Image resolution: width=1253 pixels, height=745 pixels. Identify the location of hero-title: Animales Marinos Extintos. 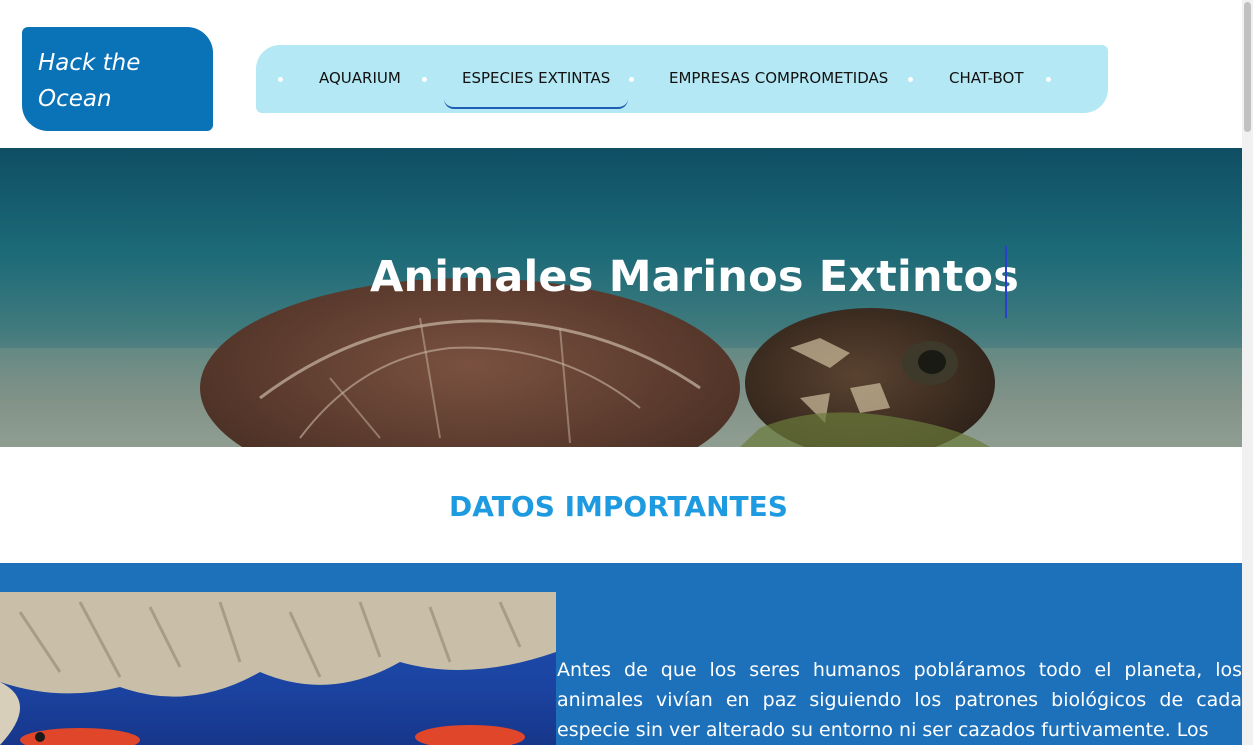
(695, 277).